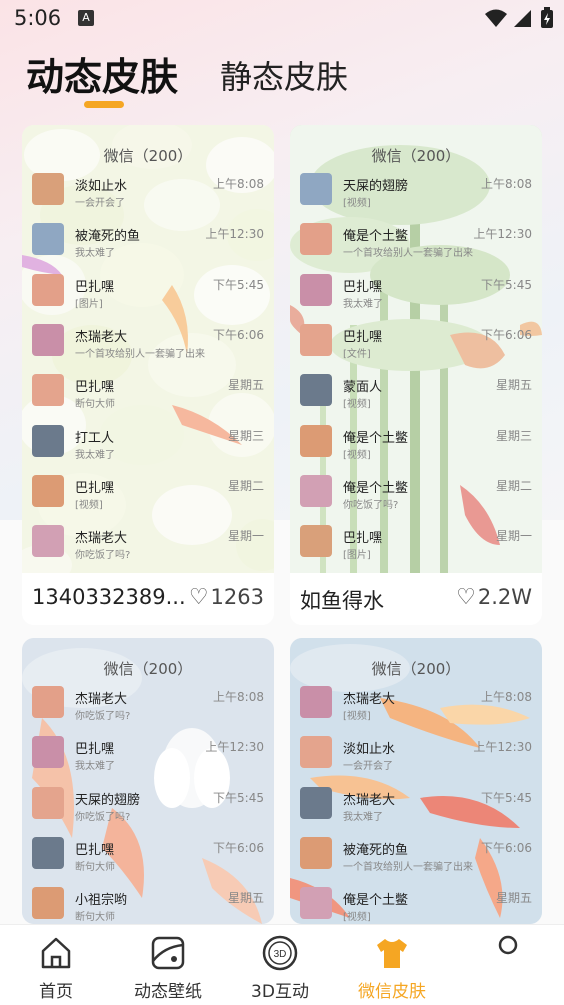  What do you see at coordinates (101, 186) in the screenshot?
I see `chat-name: 淡如止水` at bounding box center [101, 186].